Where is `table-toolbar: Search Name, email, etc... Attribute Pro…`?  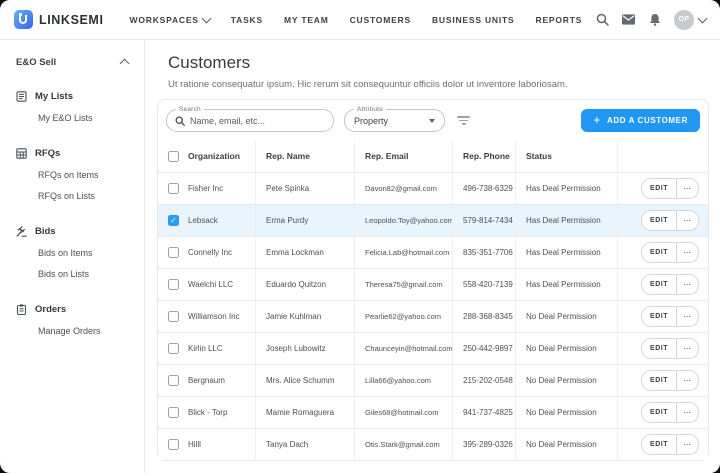 table-toolbar: Search Name, email, etc... Attribute Pro… is located at coordinates (433, 120).